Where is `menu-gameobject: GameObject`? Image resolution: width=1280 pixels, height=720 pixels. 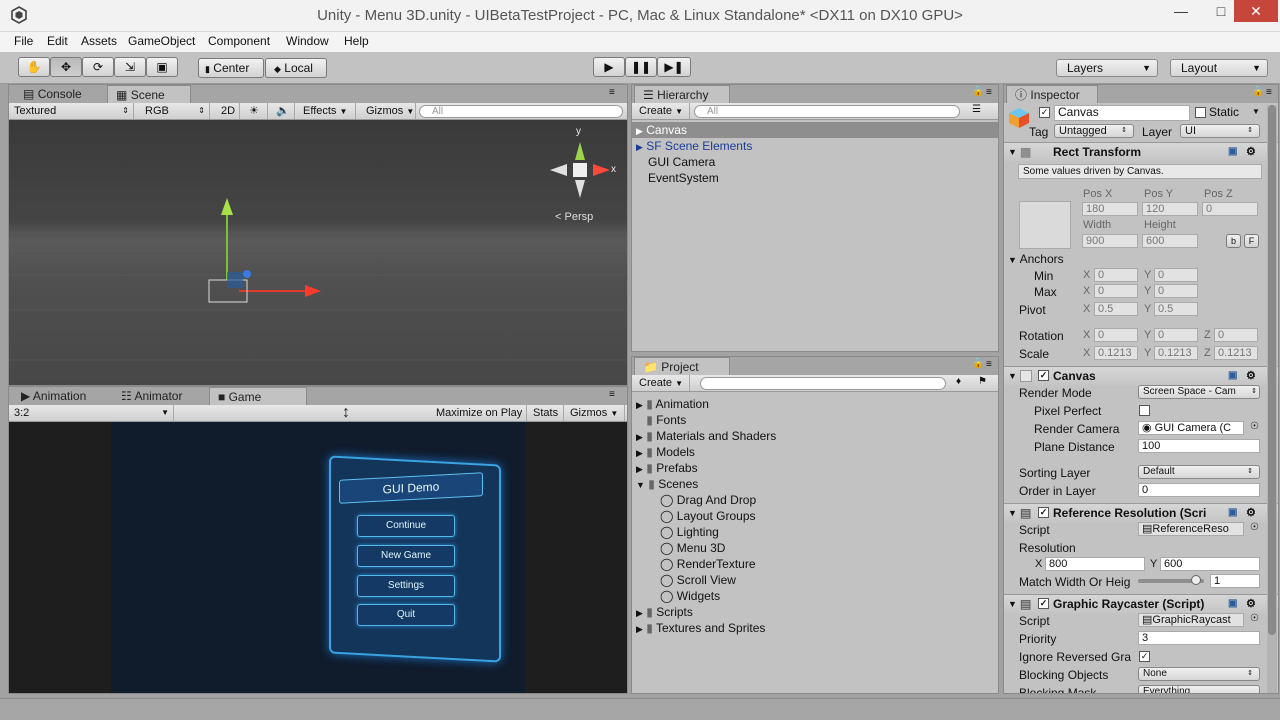
menu-gameobject: GameObject is located at coordinates (161, 41).